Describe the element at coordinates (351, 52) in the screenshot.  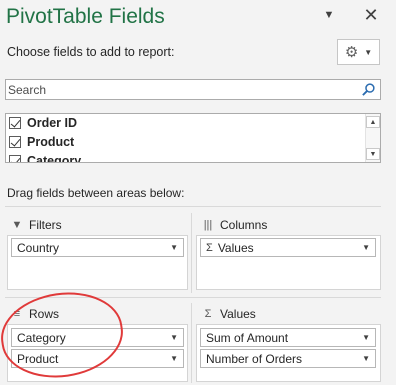
I see `gear-icon: ⚙` at that location.